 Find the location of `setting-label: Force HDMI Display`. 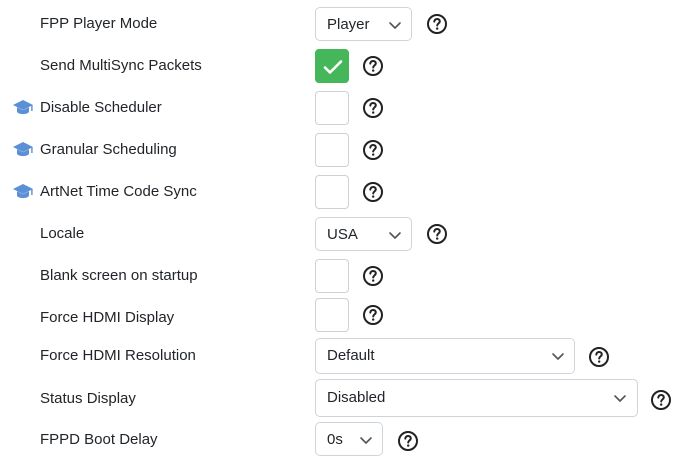

setting-label: Force HDMI Display is located at coordinates (107, 317).